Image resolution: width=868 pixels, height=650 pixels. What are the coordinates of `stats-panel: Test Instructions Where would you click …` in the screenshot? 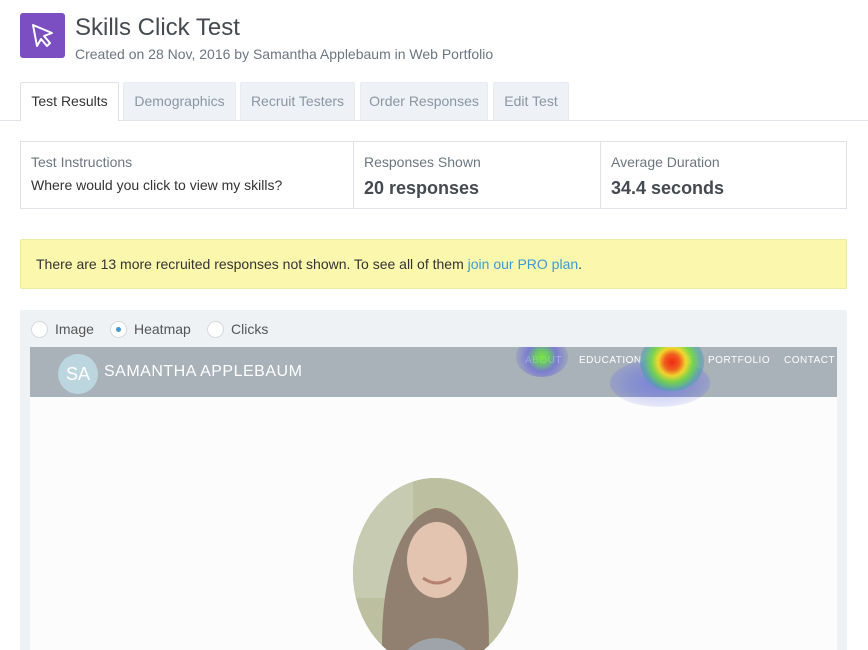 It's located at (433, 175).